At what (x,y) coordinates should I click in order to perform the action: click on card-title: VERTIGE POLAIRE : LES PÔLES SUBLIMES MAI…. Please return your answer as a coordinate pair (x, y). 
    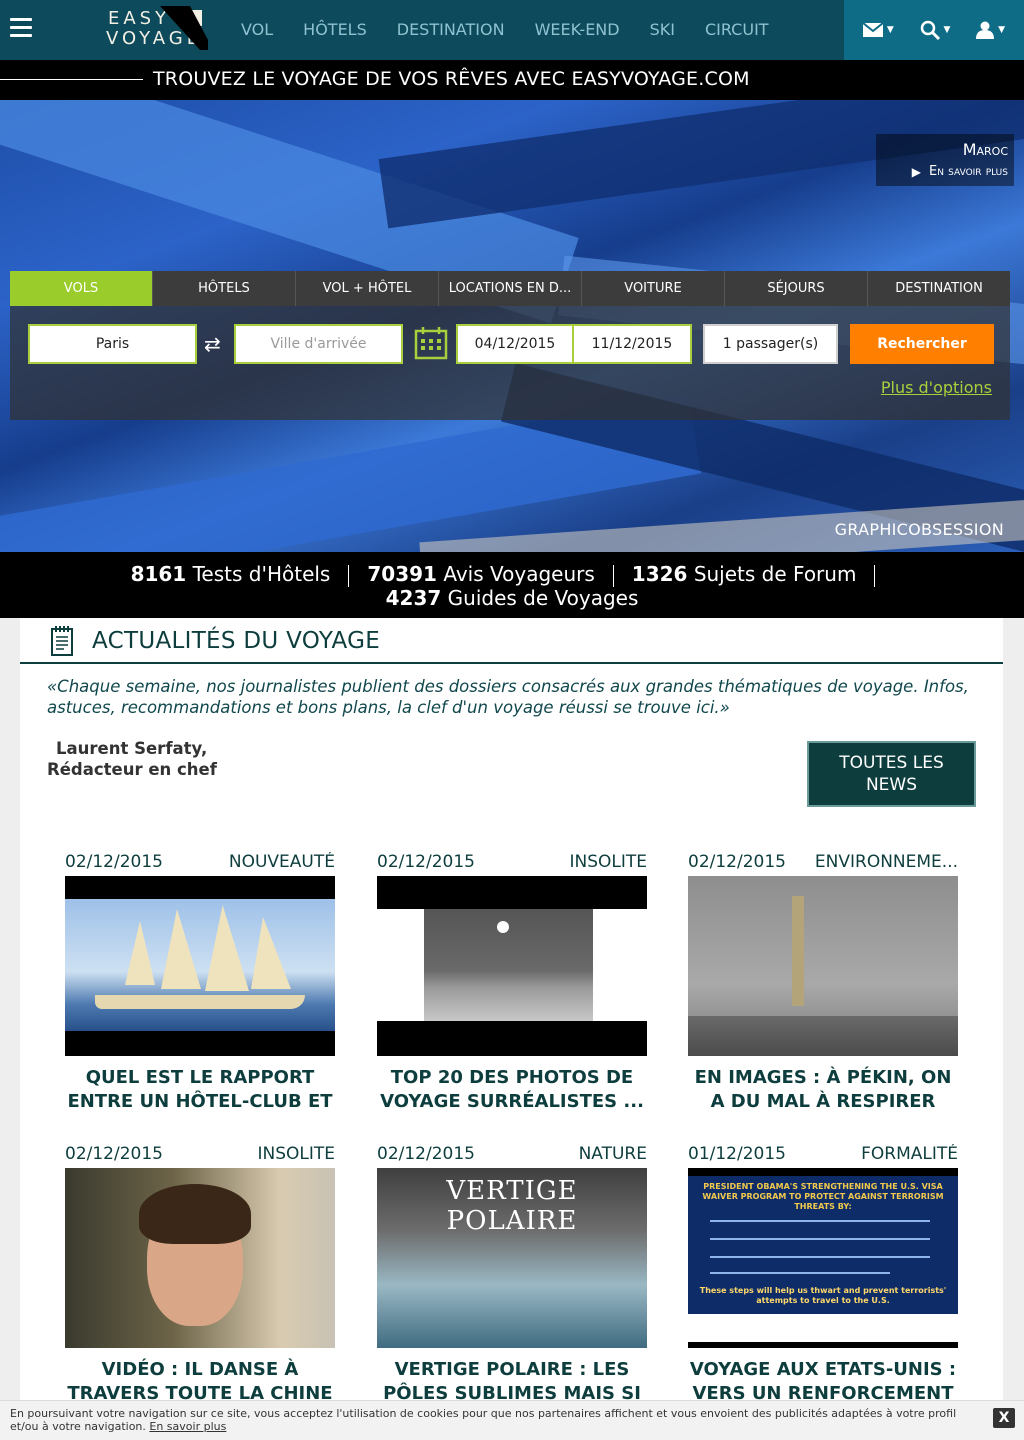
    Looking at the image, I should click on (512, 1382).